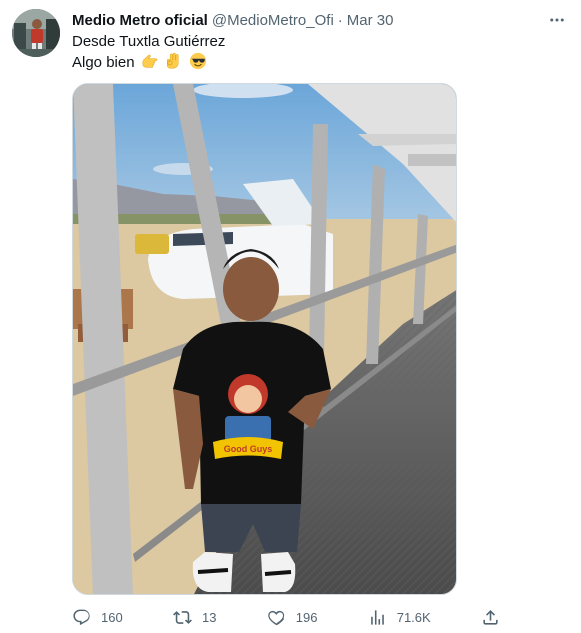 The width and height of the screenshot is (581, 633). Describe the element at coordinates (103, 62) in the screenshot. I see `tweet-text-line-2-text: Algo bien` at that location.